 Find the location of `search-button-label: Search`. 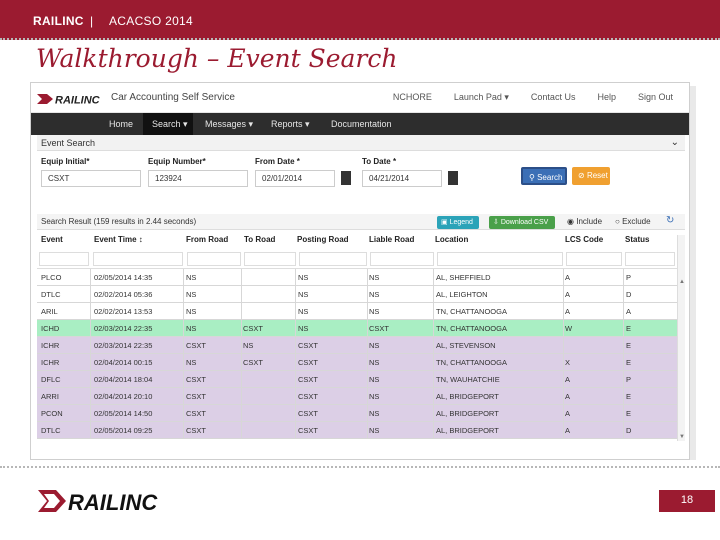

search-button-label: Search is located at coordinates (550, 177).